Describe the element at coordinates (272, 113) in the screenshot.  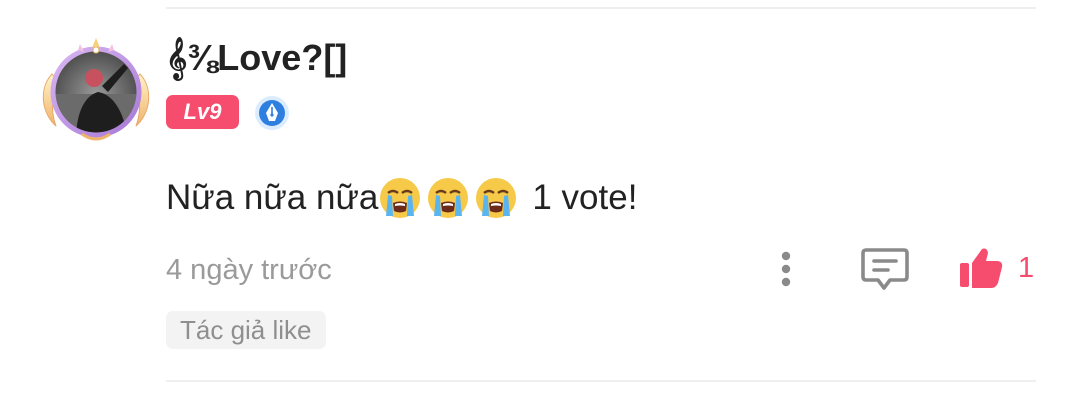
I see `pen-nib-badge-icon` at that location.